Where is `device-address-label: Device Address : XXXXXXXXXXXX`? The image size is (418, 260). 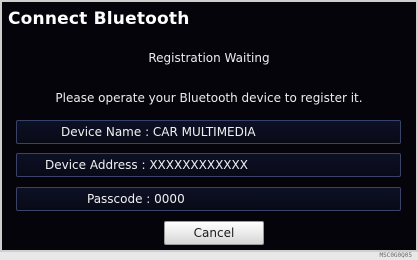 device-address-label: Device Address : XXXXXXXXXXXX is located at coordinates (146, 165).